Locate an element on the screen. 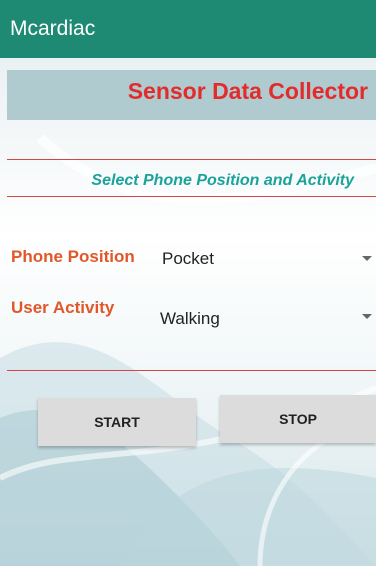  stop-button: STOP is located at coordinates (298, 419).